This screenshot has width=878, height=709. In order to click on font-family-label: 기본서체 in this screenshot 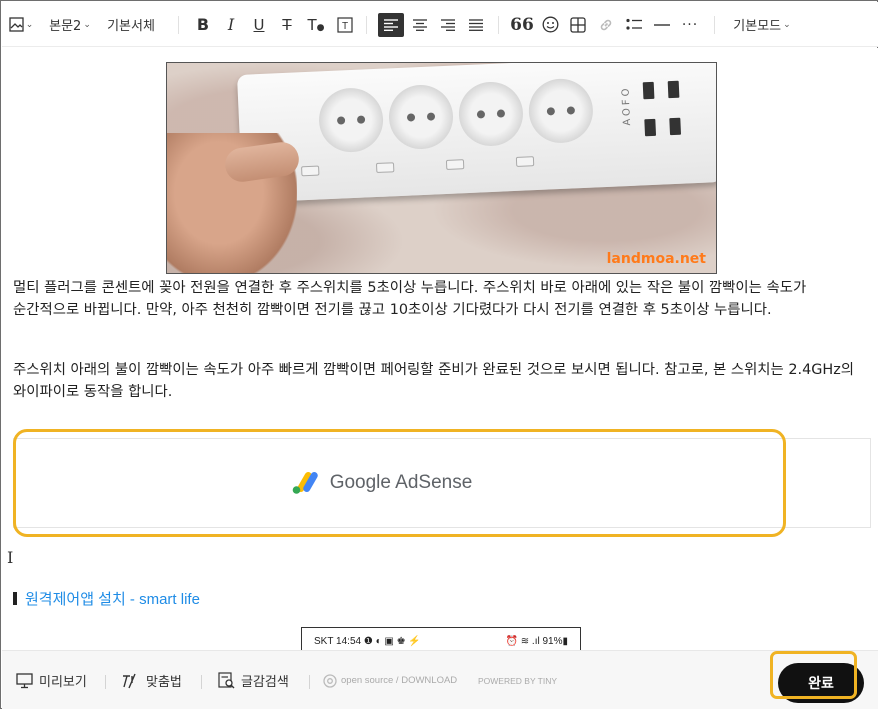, I will do `click(131, 26)`.